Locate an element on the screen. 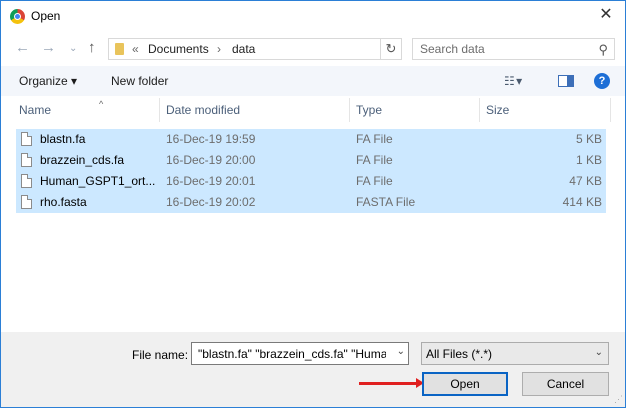 This screenshot has height=408, width=626. breadcrumb-data: data is located at coordinates (243, 49).